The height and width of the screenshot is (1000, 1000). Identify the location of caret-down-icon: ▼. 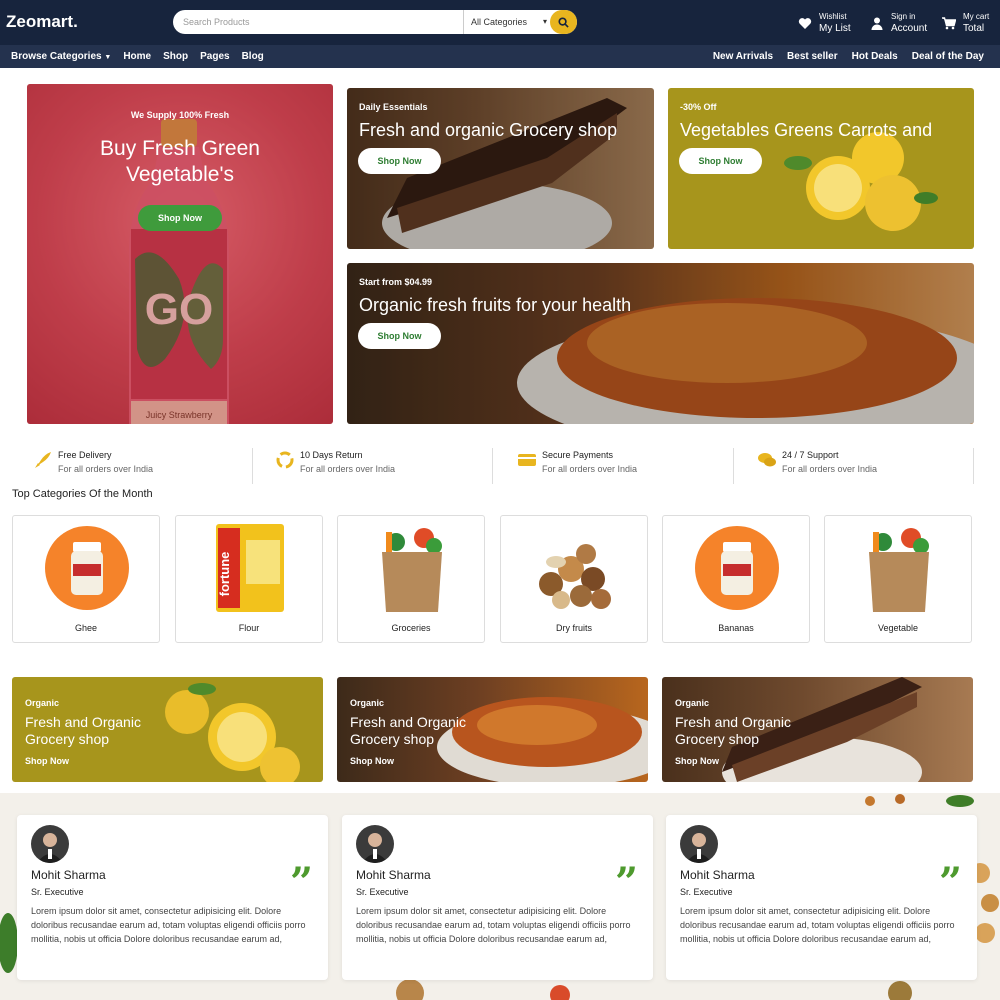
(108, 57).